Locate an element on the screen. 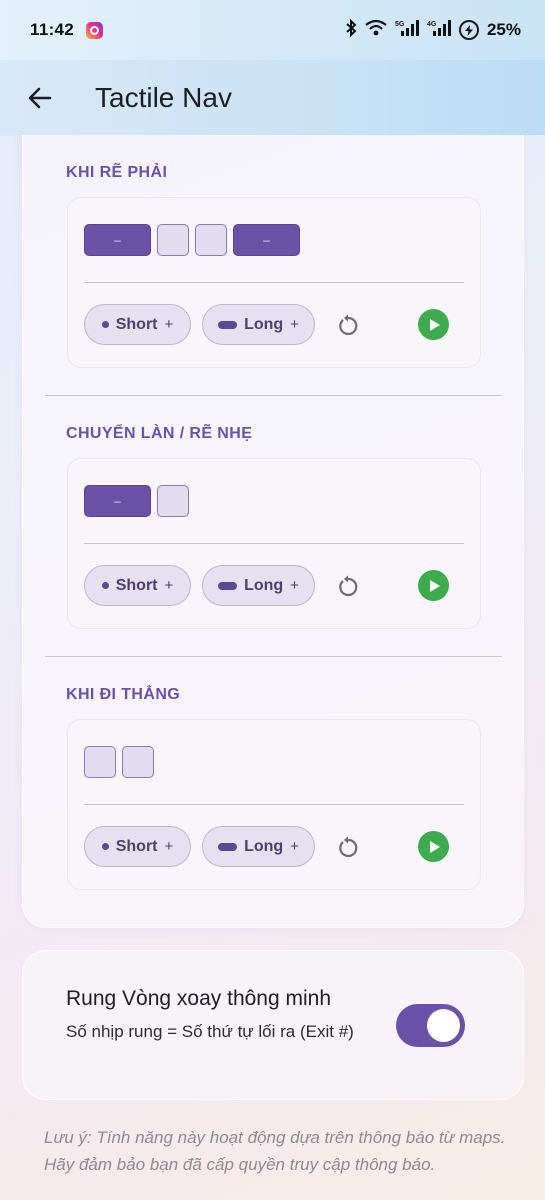 The width and height of the screenshot is (545, 1200). section-title: KHI RẼ PHẢI is located at coordinates (117, 172).